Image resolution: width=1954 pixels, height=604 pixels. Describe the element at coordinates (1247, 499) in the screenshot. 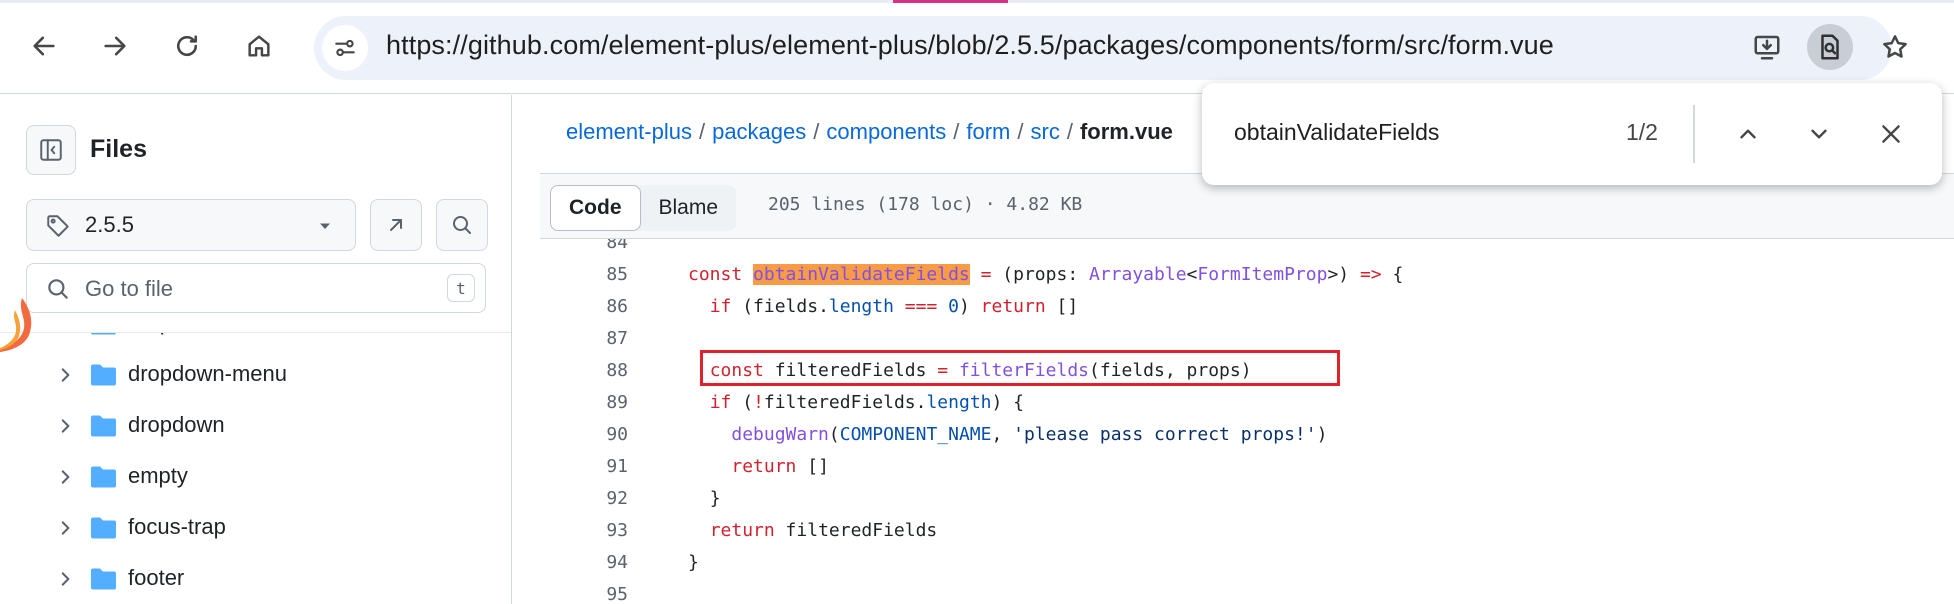

I see `code-line: 92 }` at that location.